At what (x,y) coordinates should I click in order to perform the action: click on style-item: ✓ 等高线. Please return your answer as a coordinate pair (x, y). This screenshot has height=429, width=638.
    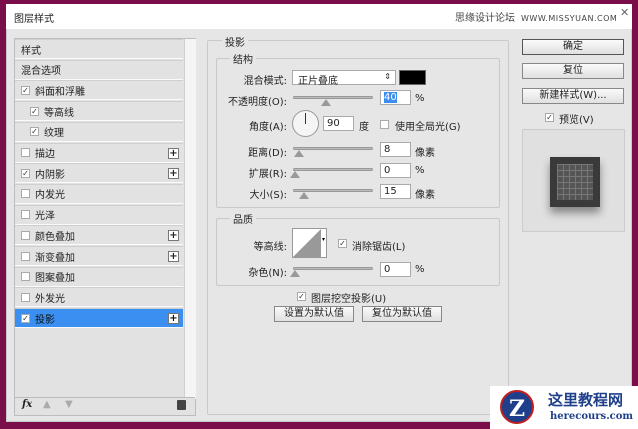
    Looking at the image, I should click on (99, 111).